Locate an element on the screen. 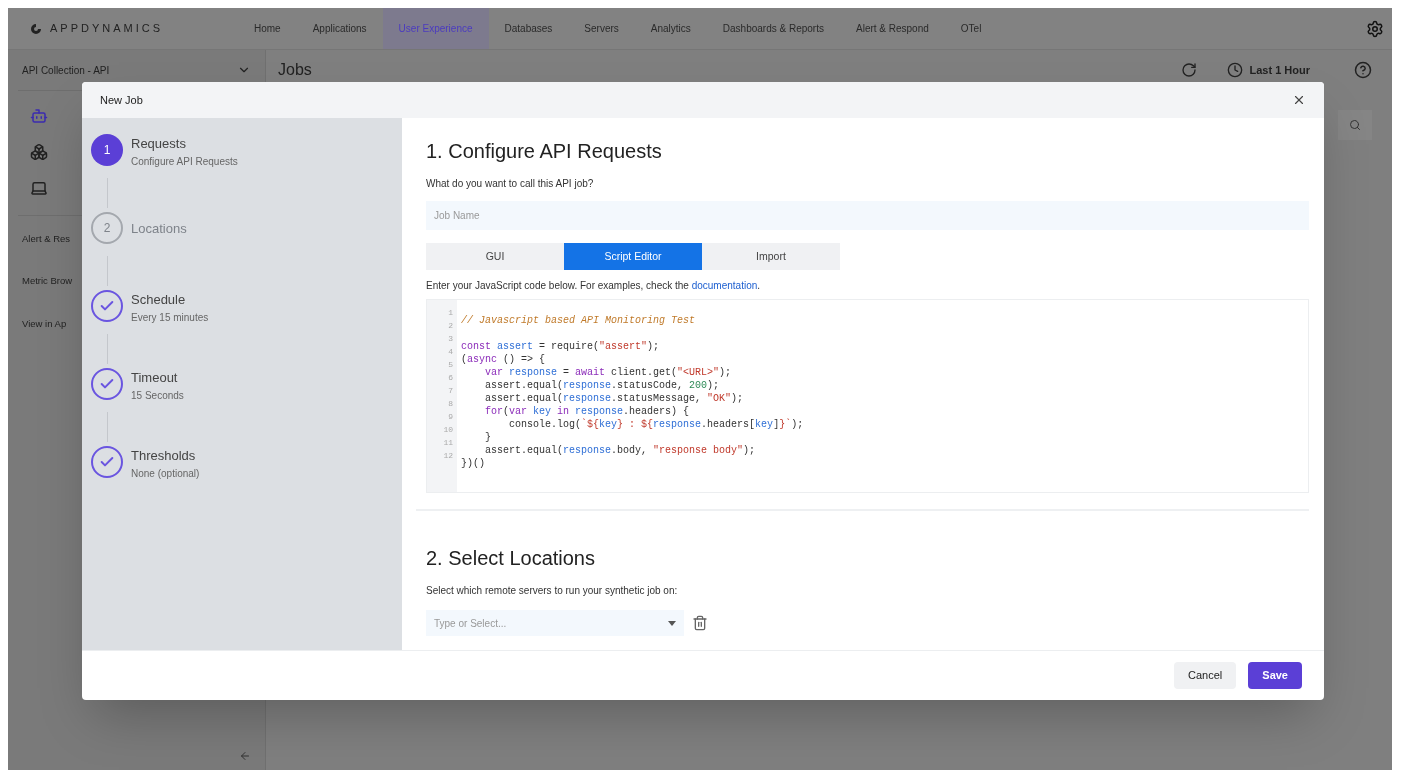  code-line: assert.equal(response.body, "response body"); is located at coordinates (620, 450).